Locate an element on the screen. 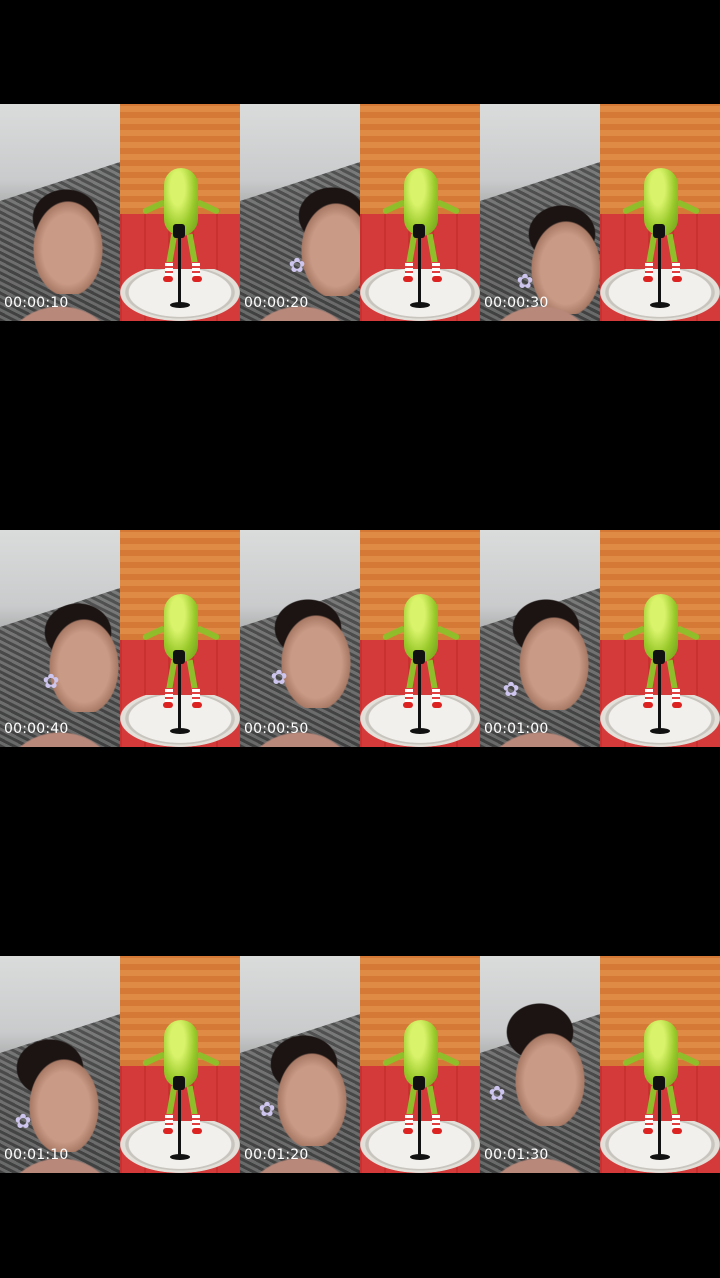 The height and width of the screenshot is (1278, 720). frame-timestamp: 00:01:00 is located at coordinates (516, 729).